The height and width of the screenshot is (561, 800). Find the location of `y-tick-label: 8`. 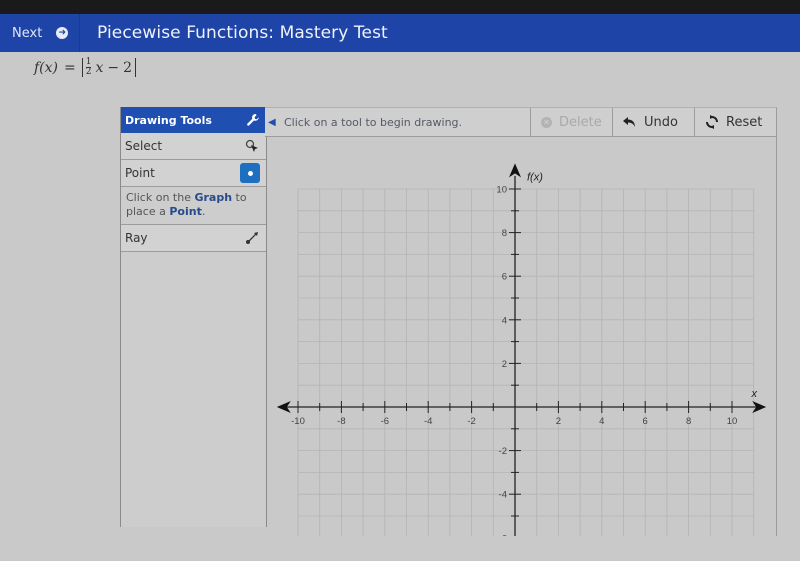

y-tick-label: 8 is located at coordinates (504, 233).